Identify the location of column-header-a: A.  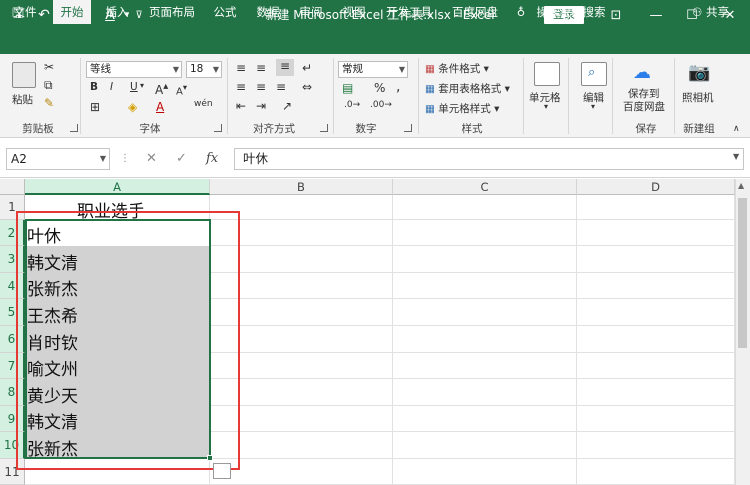
(117, 187).